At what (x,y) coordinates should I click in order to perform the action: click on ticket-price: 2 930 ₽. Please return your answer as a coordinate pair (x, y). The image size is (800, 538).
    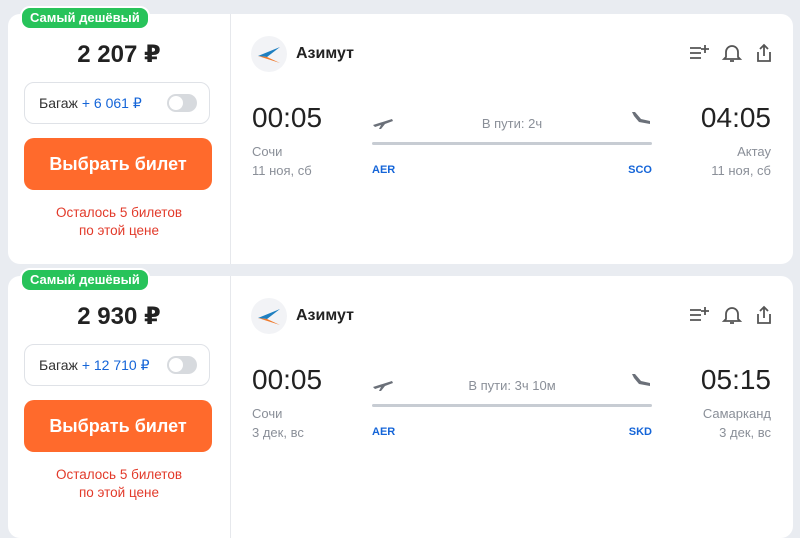
    Looking at the image, I should click on (119, 316).